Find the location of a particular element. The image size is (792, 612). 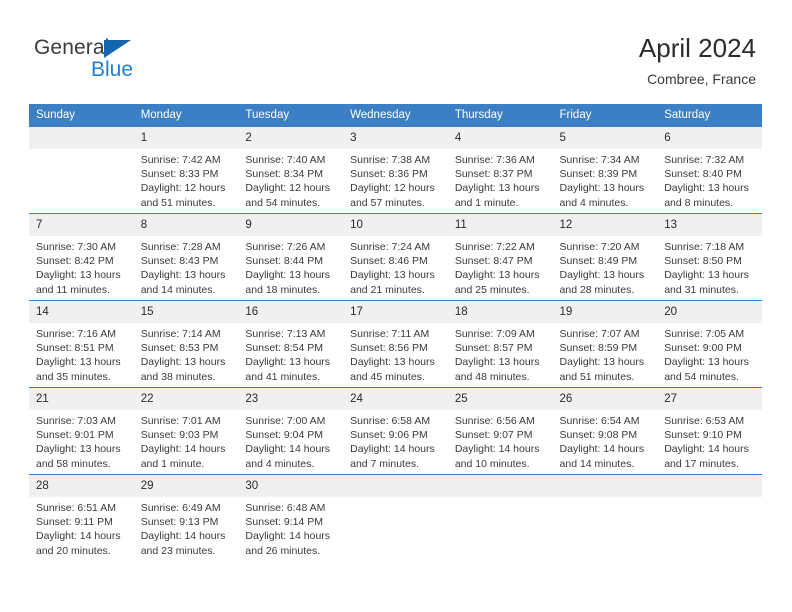

logo-text-general: General is located at coordinates (72, 47).